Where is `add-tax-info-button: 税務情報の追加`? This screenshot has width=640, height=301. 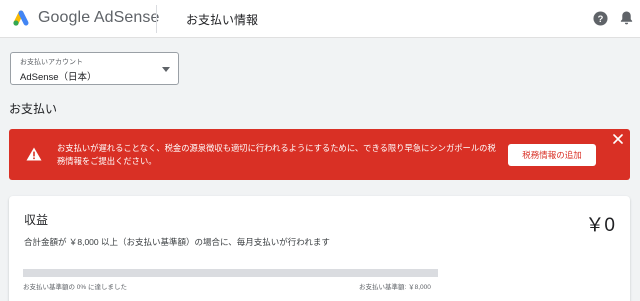
add-tax-info-button: 税務情報の追加 is located at coordinates (552, 155).